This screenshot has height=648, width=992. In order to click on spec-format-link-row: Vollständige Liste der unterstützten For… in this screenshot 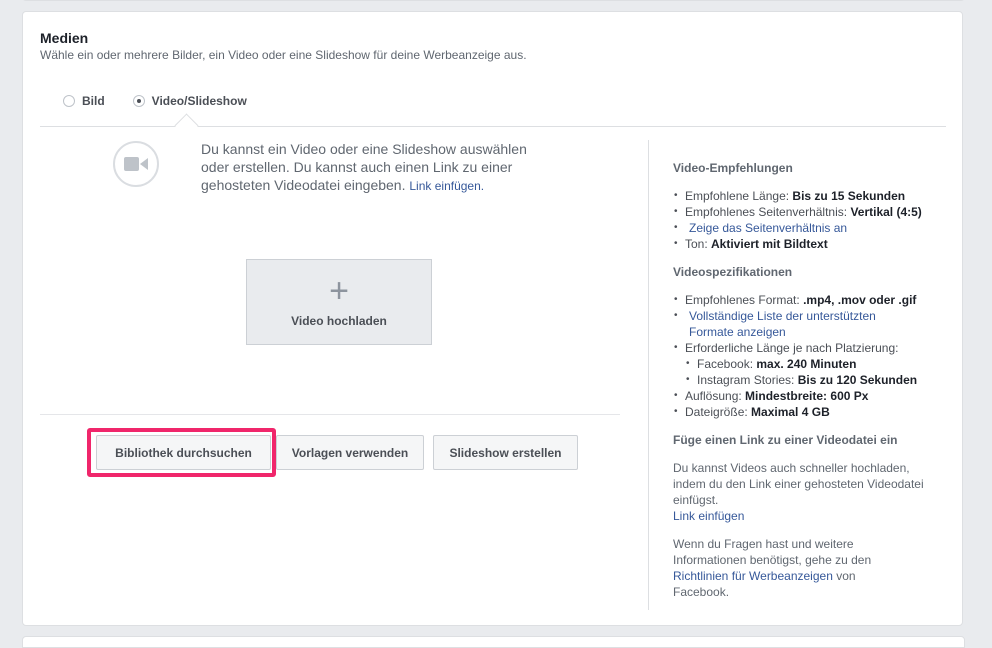, I will do `click(791, 324)`.